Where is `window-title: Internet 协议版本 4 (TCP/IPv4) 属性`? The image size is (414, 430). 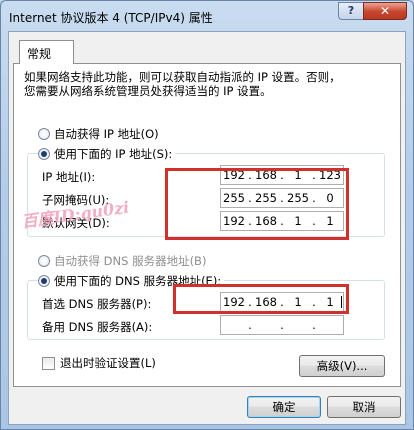 window-title: Internet 协议版本 4 (TCP/IPv4) 属性 is located at coordinates (111, 18).